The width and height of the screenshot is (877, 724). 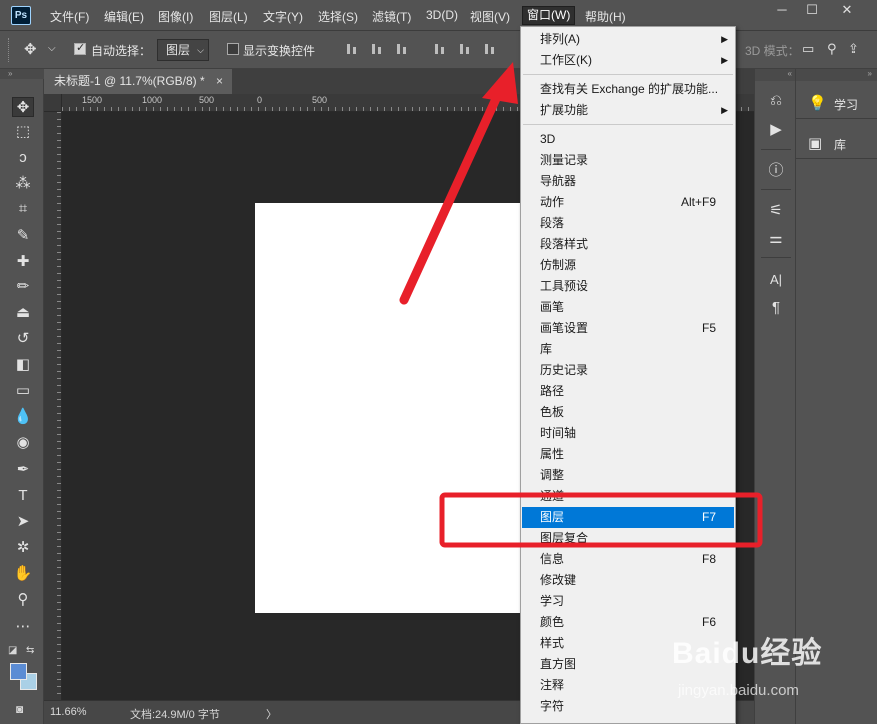 What do you see at coordinates (628, 349) in the screenshot?
I see `window-menu-item: 库` at bounding box center [628, 349].